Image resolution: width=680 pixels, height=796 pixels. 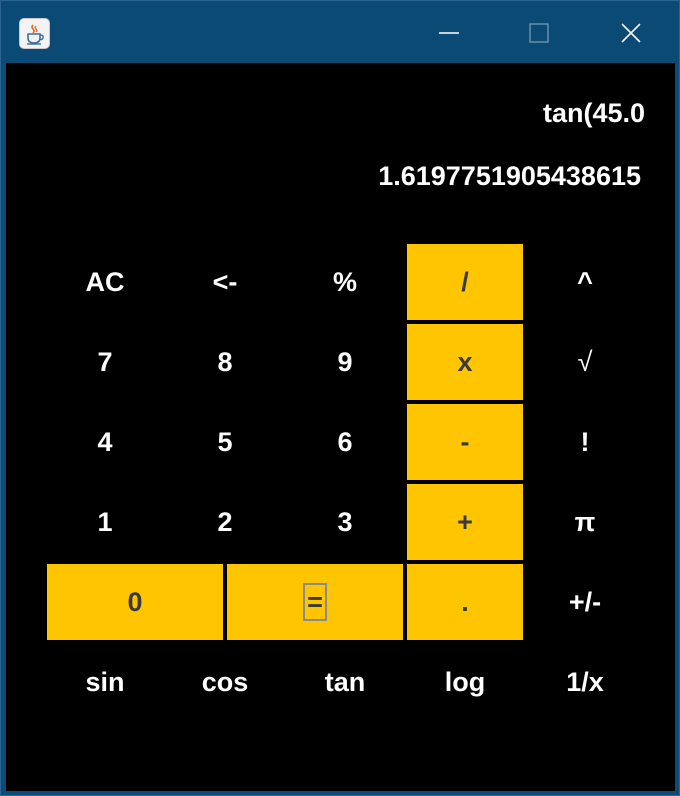 What do you see at coordinates (105, 362) in the screenshot?
I see `seven-button: 7` at bounding box center [105, 362].